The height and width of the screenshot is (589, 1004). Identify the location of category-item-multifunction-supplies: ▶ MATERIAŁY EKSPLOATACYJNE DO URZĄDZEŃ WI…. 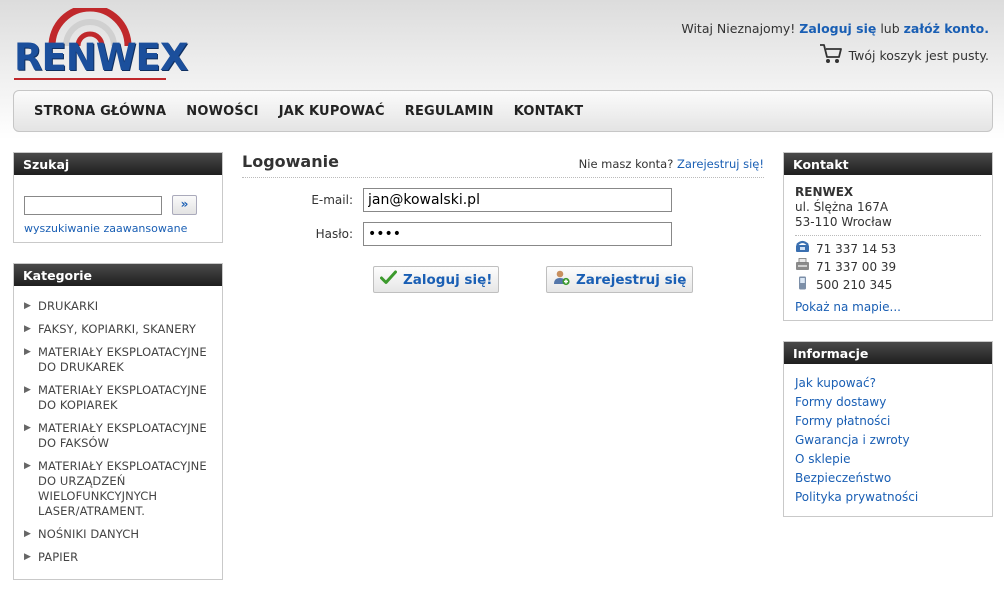
(118, 489).